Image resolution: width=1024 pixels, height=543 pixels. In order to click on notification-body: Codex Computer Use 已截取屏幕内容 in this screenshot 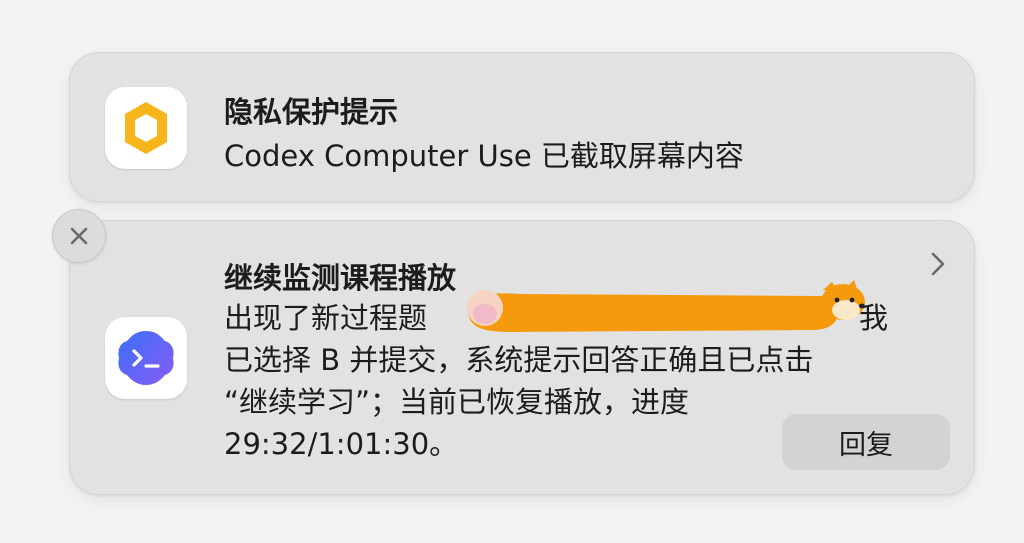, I will do `click(484, 156)`.